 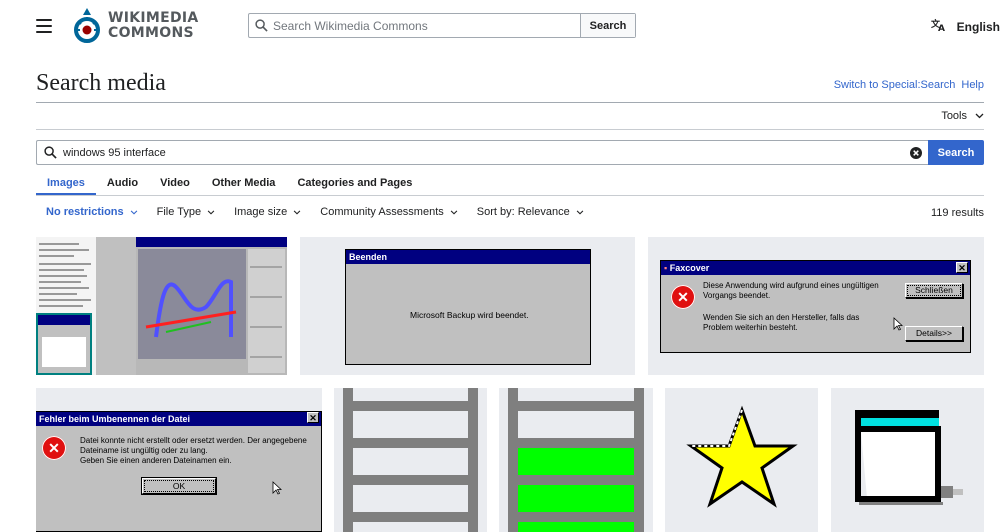 I want to click on tab-other-media: Other Media, so click(x=244, y=183).